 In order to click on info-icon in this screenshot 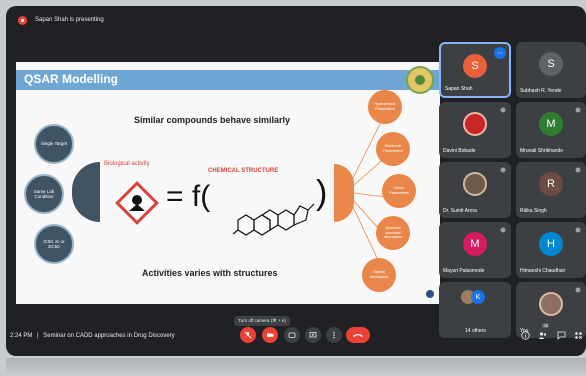, I will do `click(525, 335)`.